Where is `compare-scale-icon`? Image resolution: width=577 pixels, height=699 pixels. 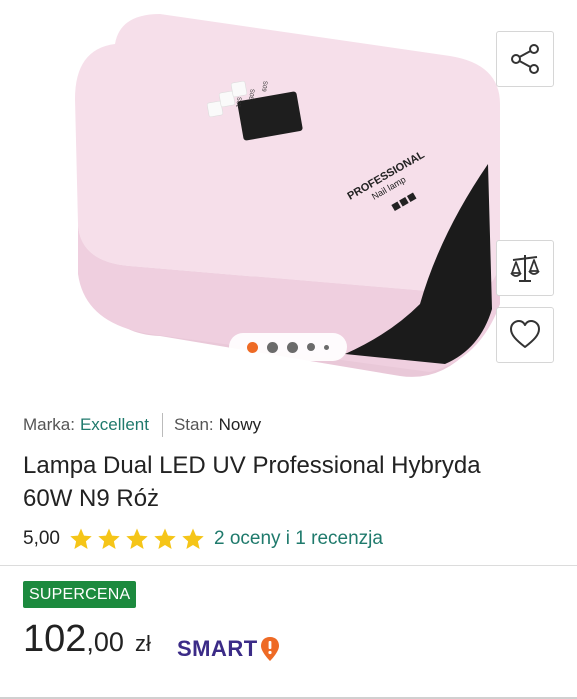 compare-scale-icon is located at coordinates (525, 268).